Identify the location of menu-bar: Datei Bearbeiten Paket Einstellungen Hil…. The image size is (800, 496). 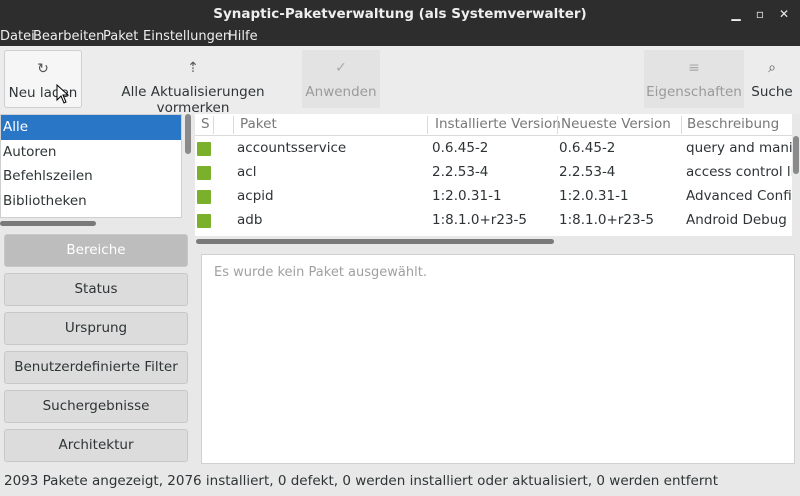
(400, 37).